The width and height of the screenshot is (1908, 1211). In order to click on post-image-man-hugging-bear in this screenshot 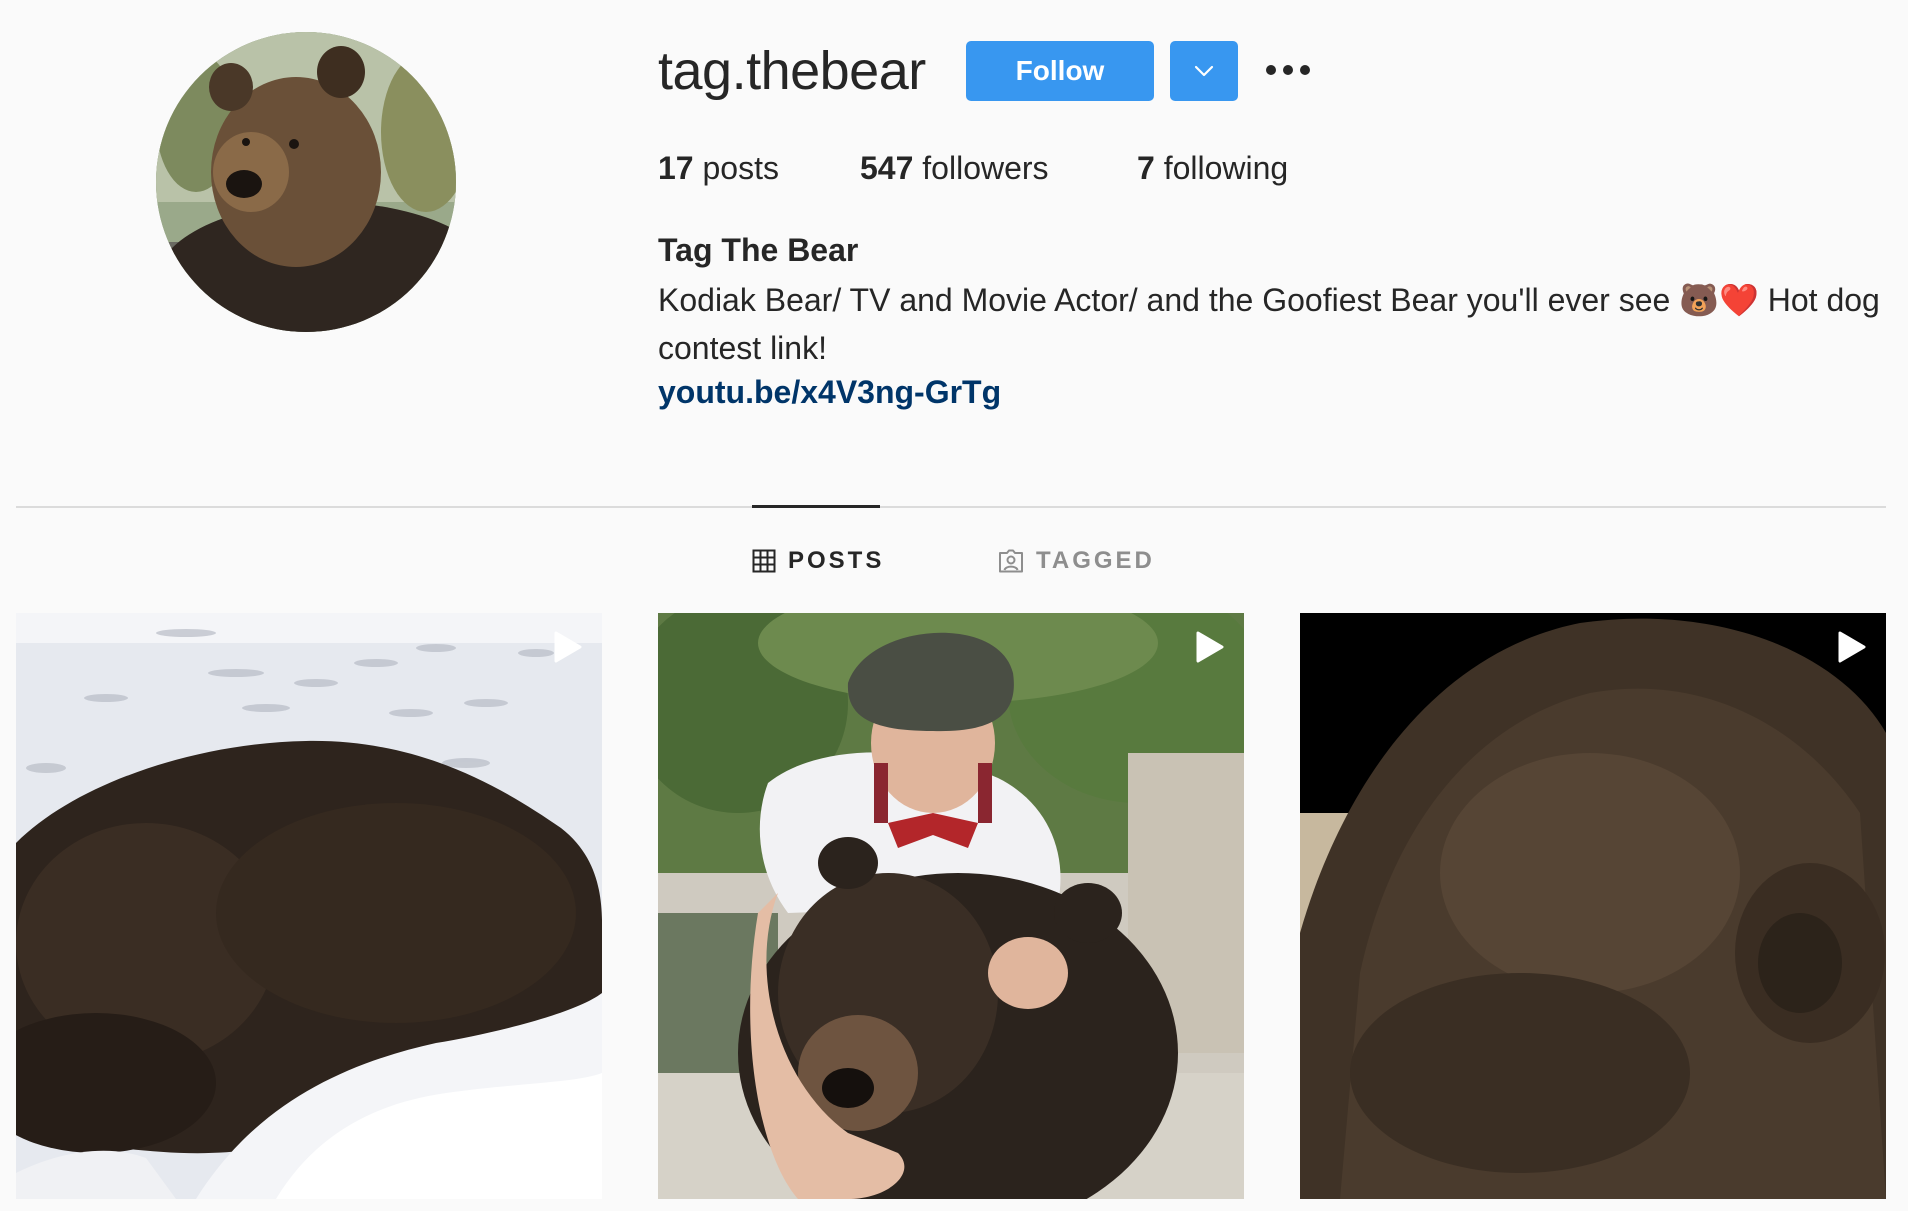, I will do `click(951, 906)`.